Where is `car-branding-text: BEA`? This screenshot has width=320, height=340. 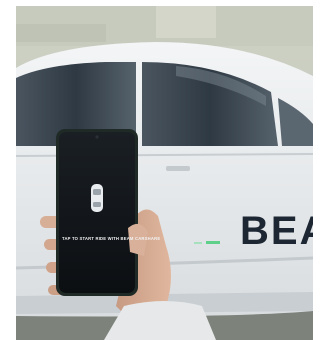 car-branding-text: BEA is located at coordinates (276, 231).